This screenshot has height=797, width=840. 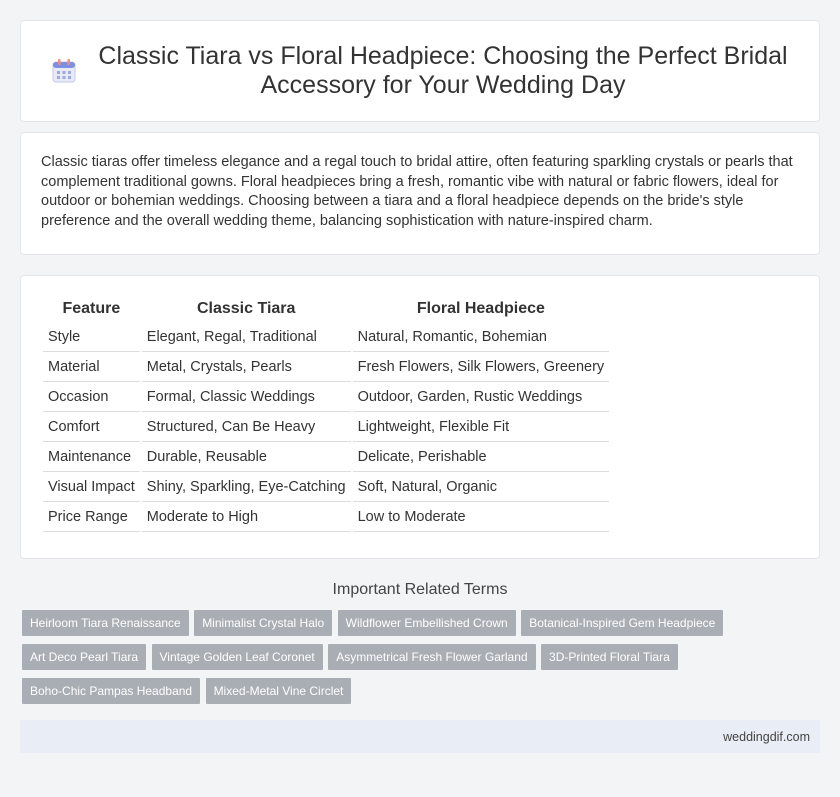 What do you see at coordinates (481, 517) in the screenshot?
I see `table-cell: Low to Moderate` at bounding box center [481, 517].